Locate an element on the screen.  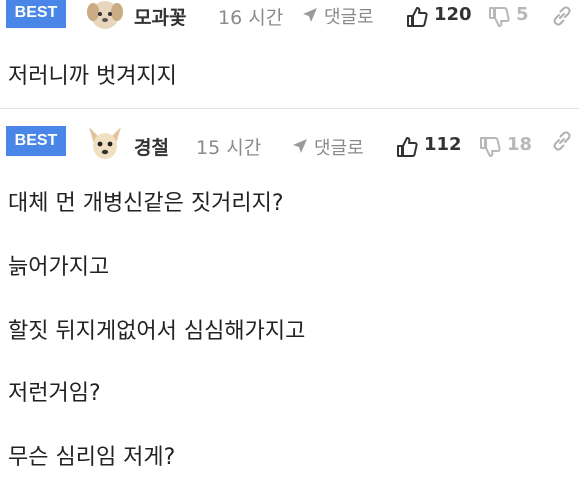
like-button: 112 is located at coordinates (431, 146).